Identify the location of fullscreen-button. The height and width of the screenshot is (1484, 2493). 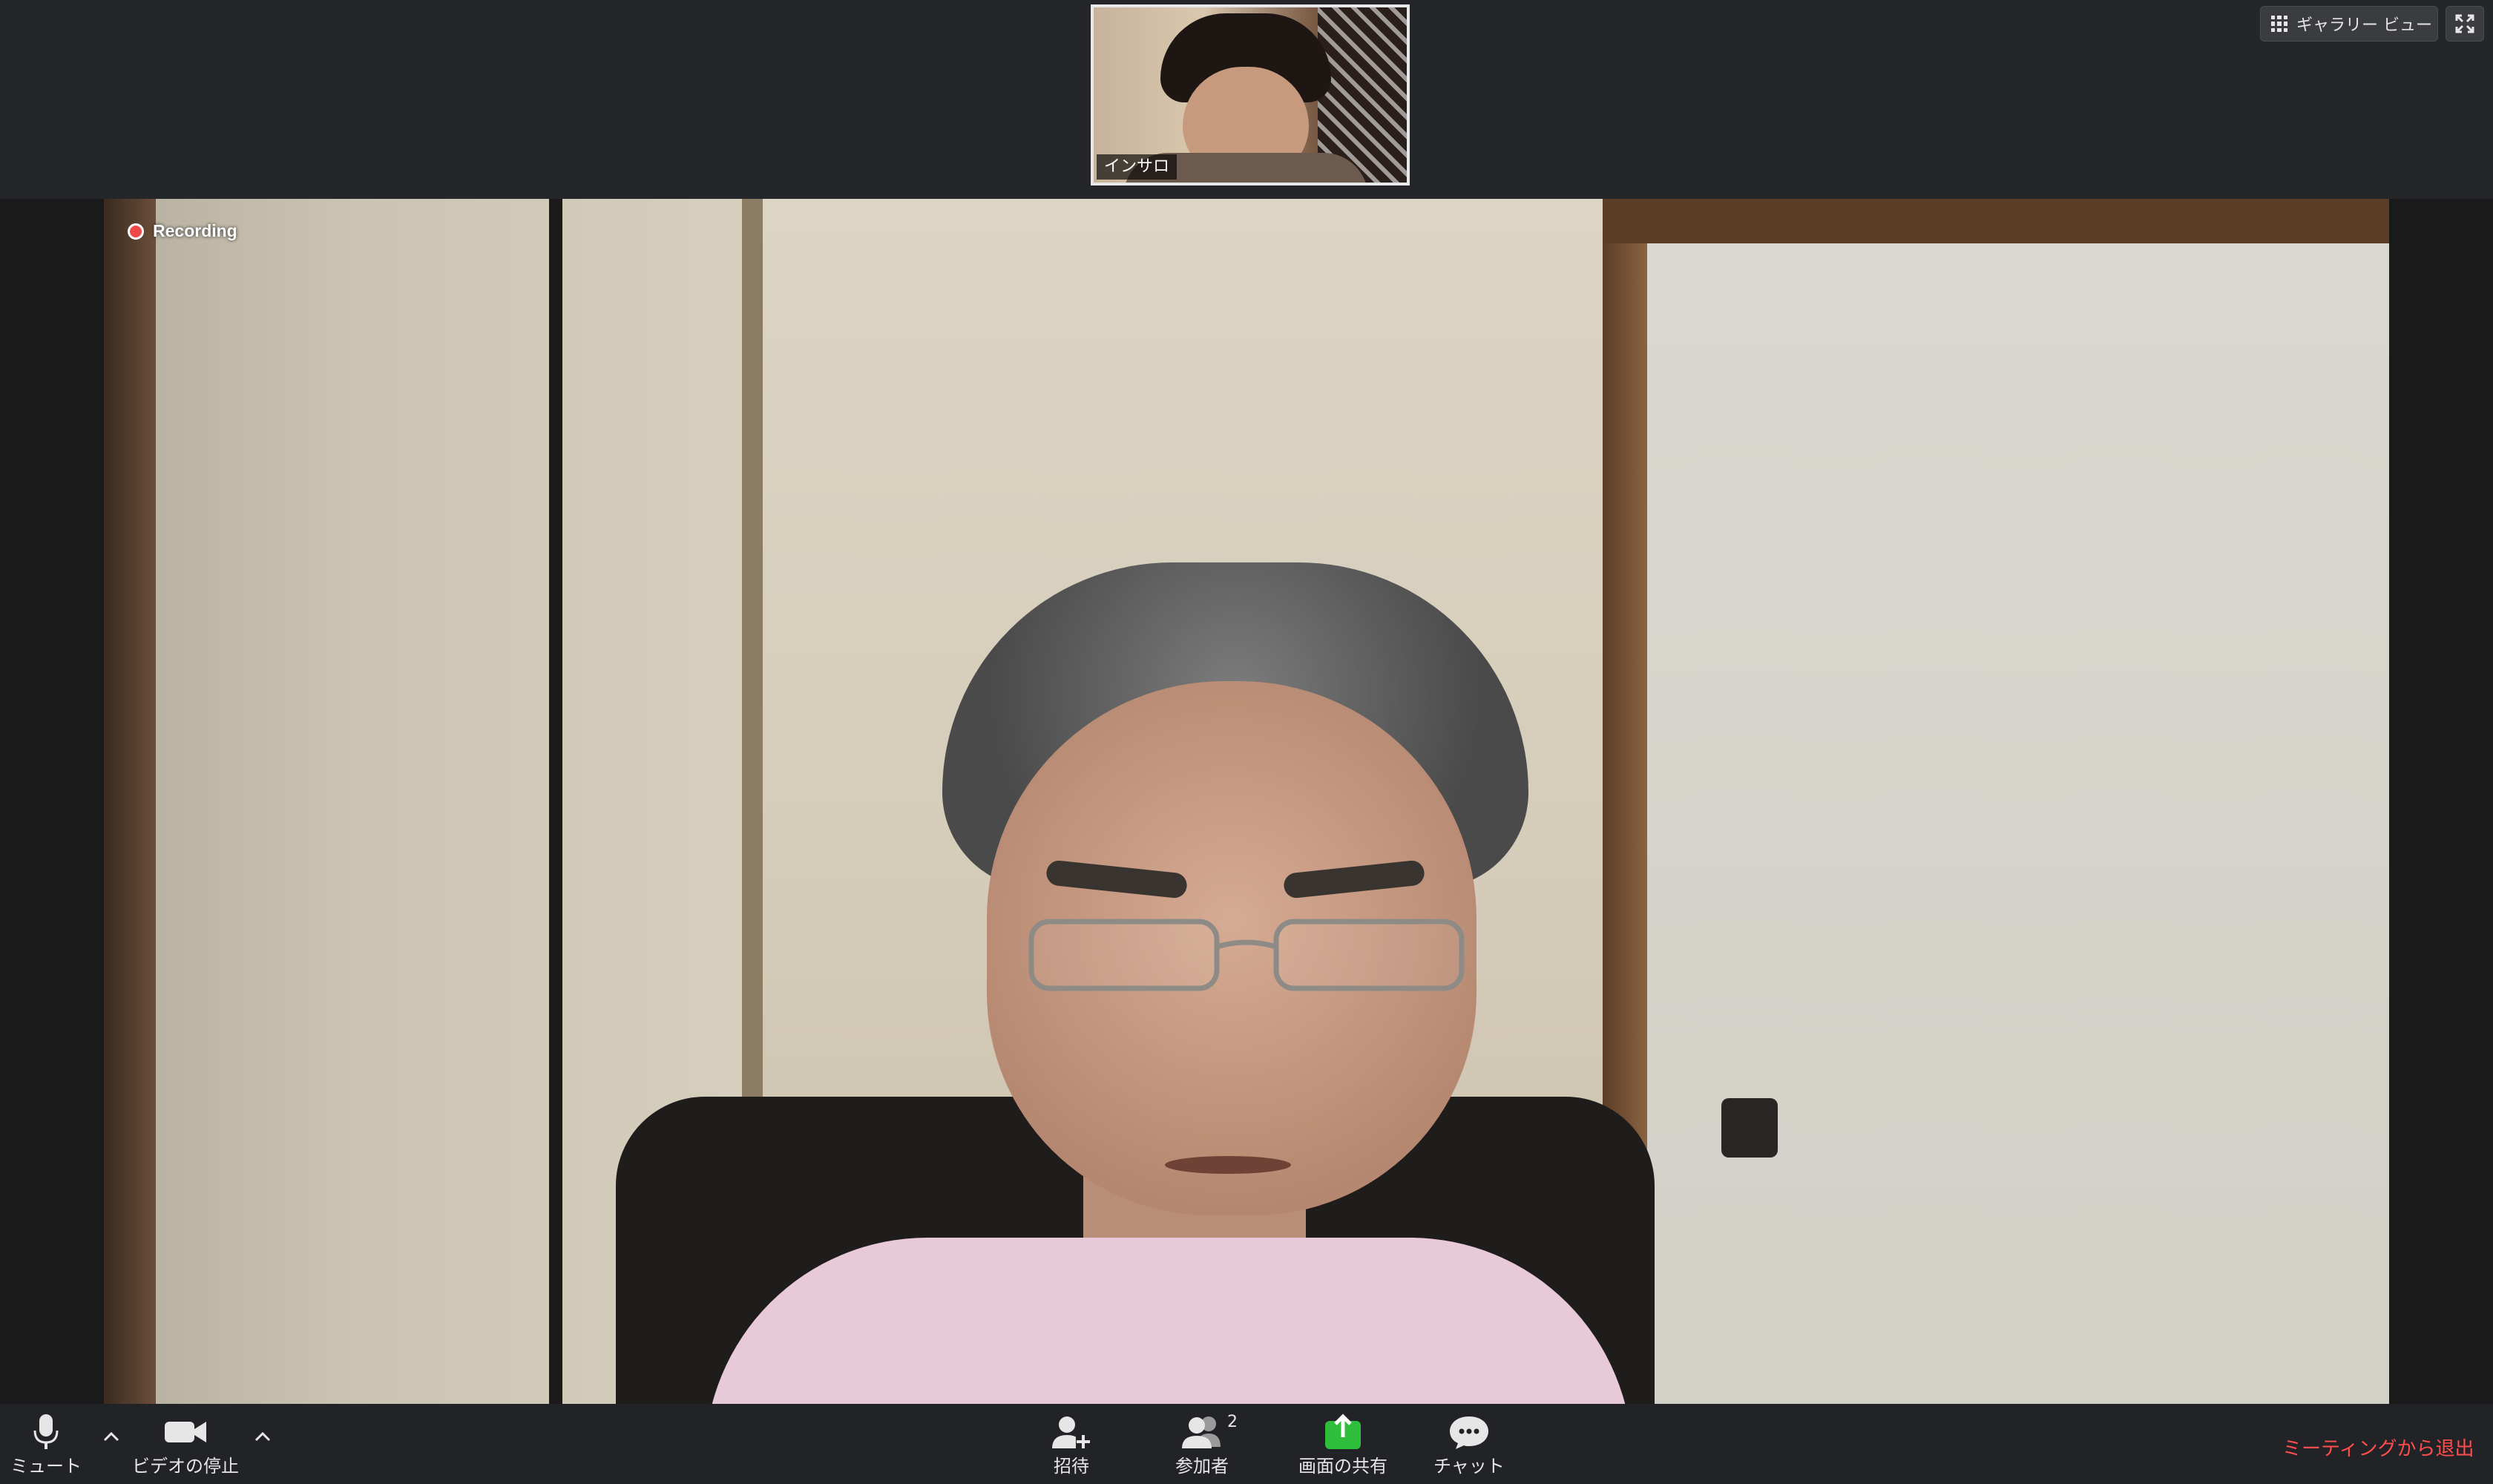
(2465, 24).